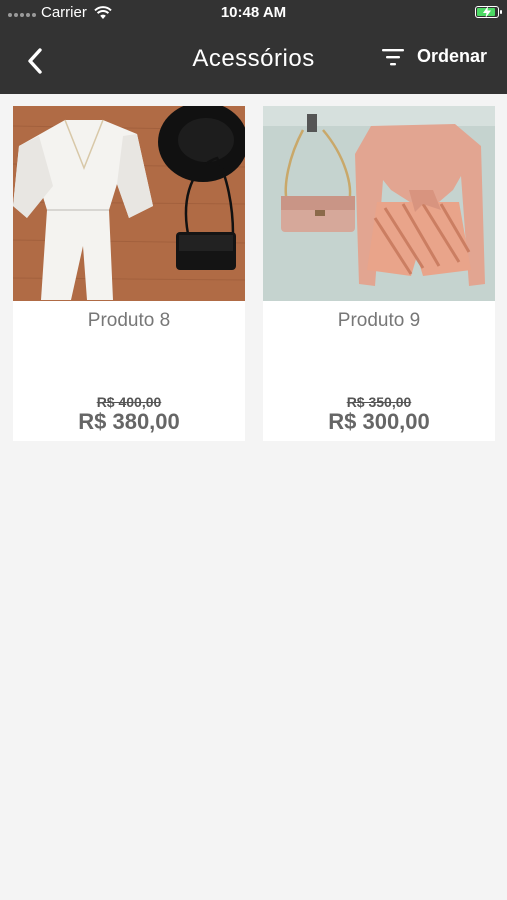 The width and height of the screenshot is (507, 900). What do you see at coordinates (392, 56) in the screenshot?
I see `filter-lines-icon` at bounding box center [392, 56].